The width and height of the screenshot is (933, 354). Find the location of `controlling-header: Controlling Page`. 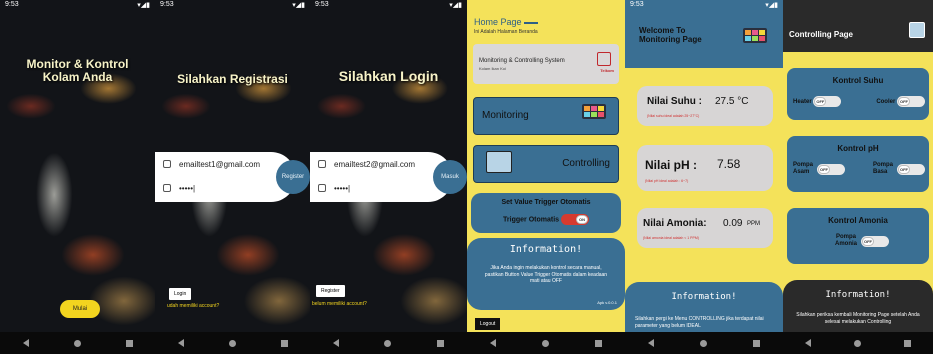

controlling-header: Controlling Page is located at coordinates (858, 26).